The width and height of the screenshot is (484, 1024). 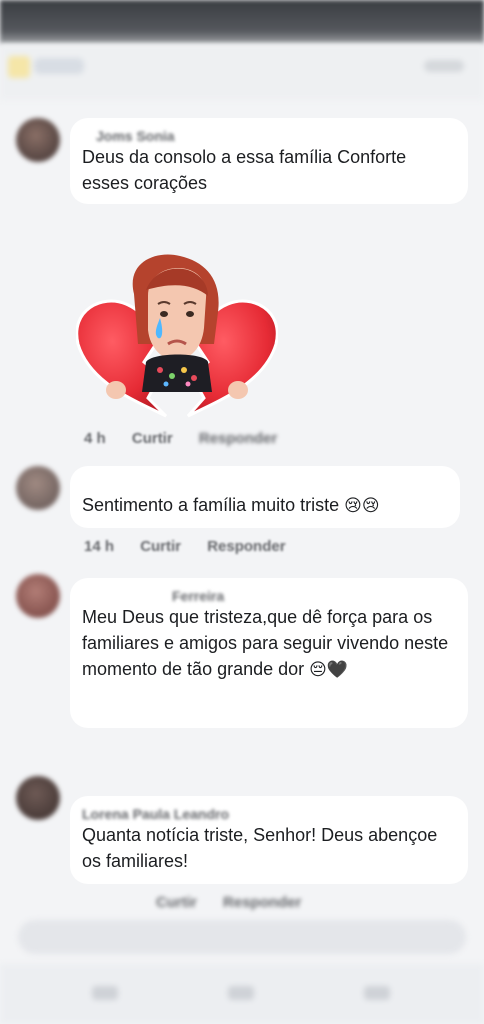 I want to click on comment-bubble: Sentimento a família muito triste 😢😢, so click(x=265, y=497).